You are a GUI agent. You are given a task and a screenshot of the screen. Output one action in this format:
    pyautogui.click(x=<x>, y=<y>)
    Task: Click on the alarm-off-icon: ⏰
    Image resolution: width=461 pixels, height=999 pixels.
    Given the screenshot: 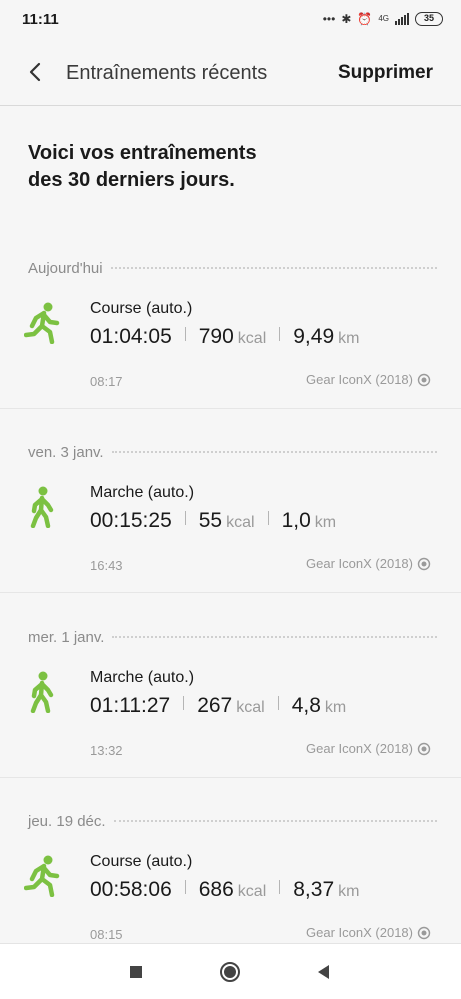 What is the action you would take?
    pyautogui.click(x=365, y=19)
    